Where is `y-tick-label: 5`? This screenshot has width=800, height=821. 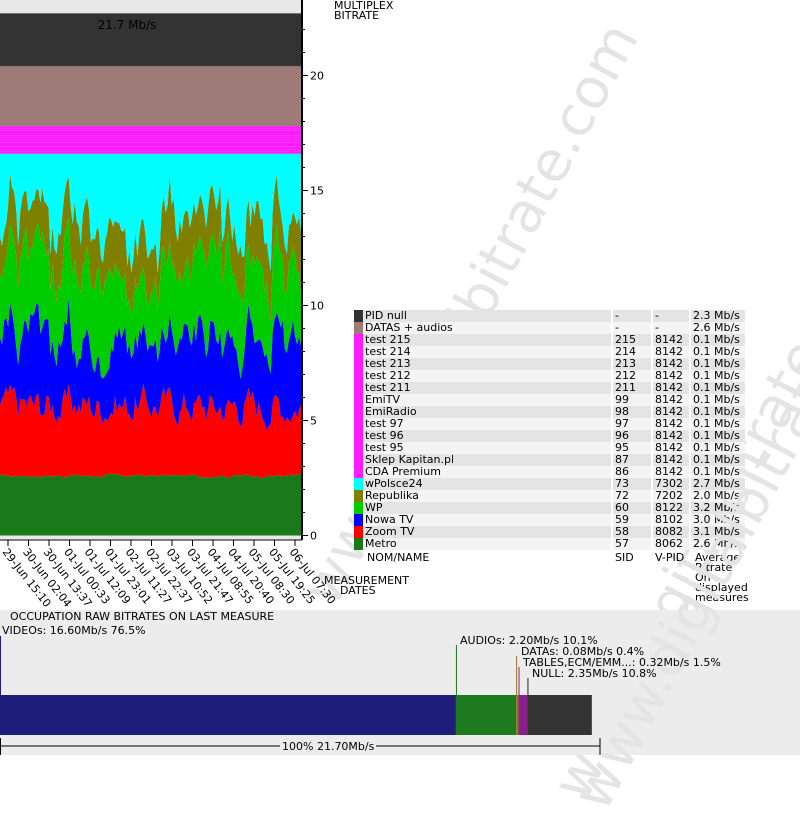
y-tick-label: 5 is located at coordinates (313, 421).